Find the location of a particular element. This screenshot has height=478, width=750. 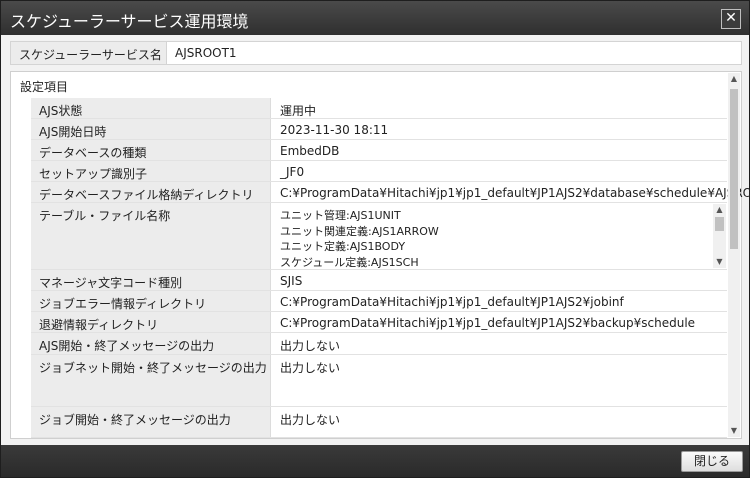

service-name-row: スケジューラーサービス名 AJSROOT1 is located at coordinates (376, 53).